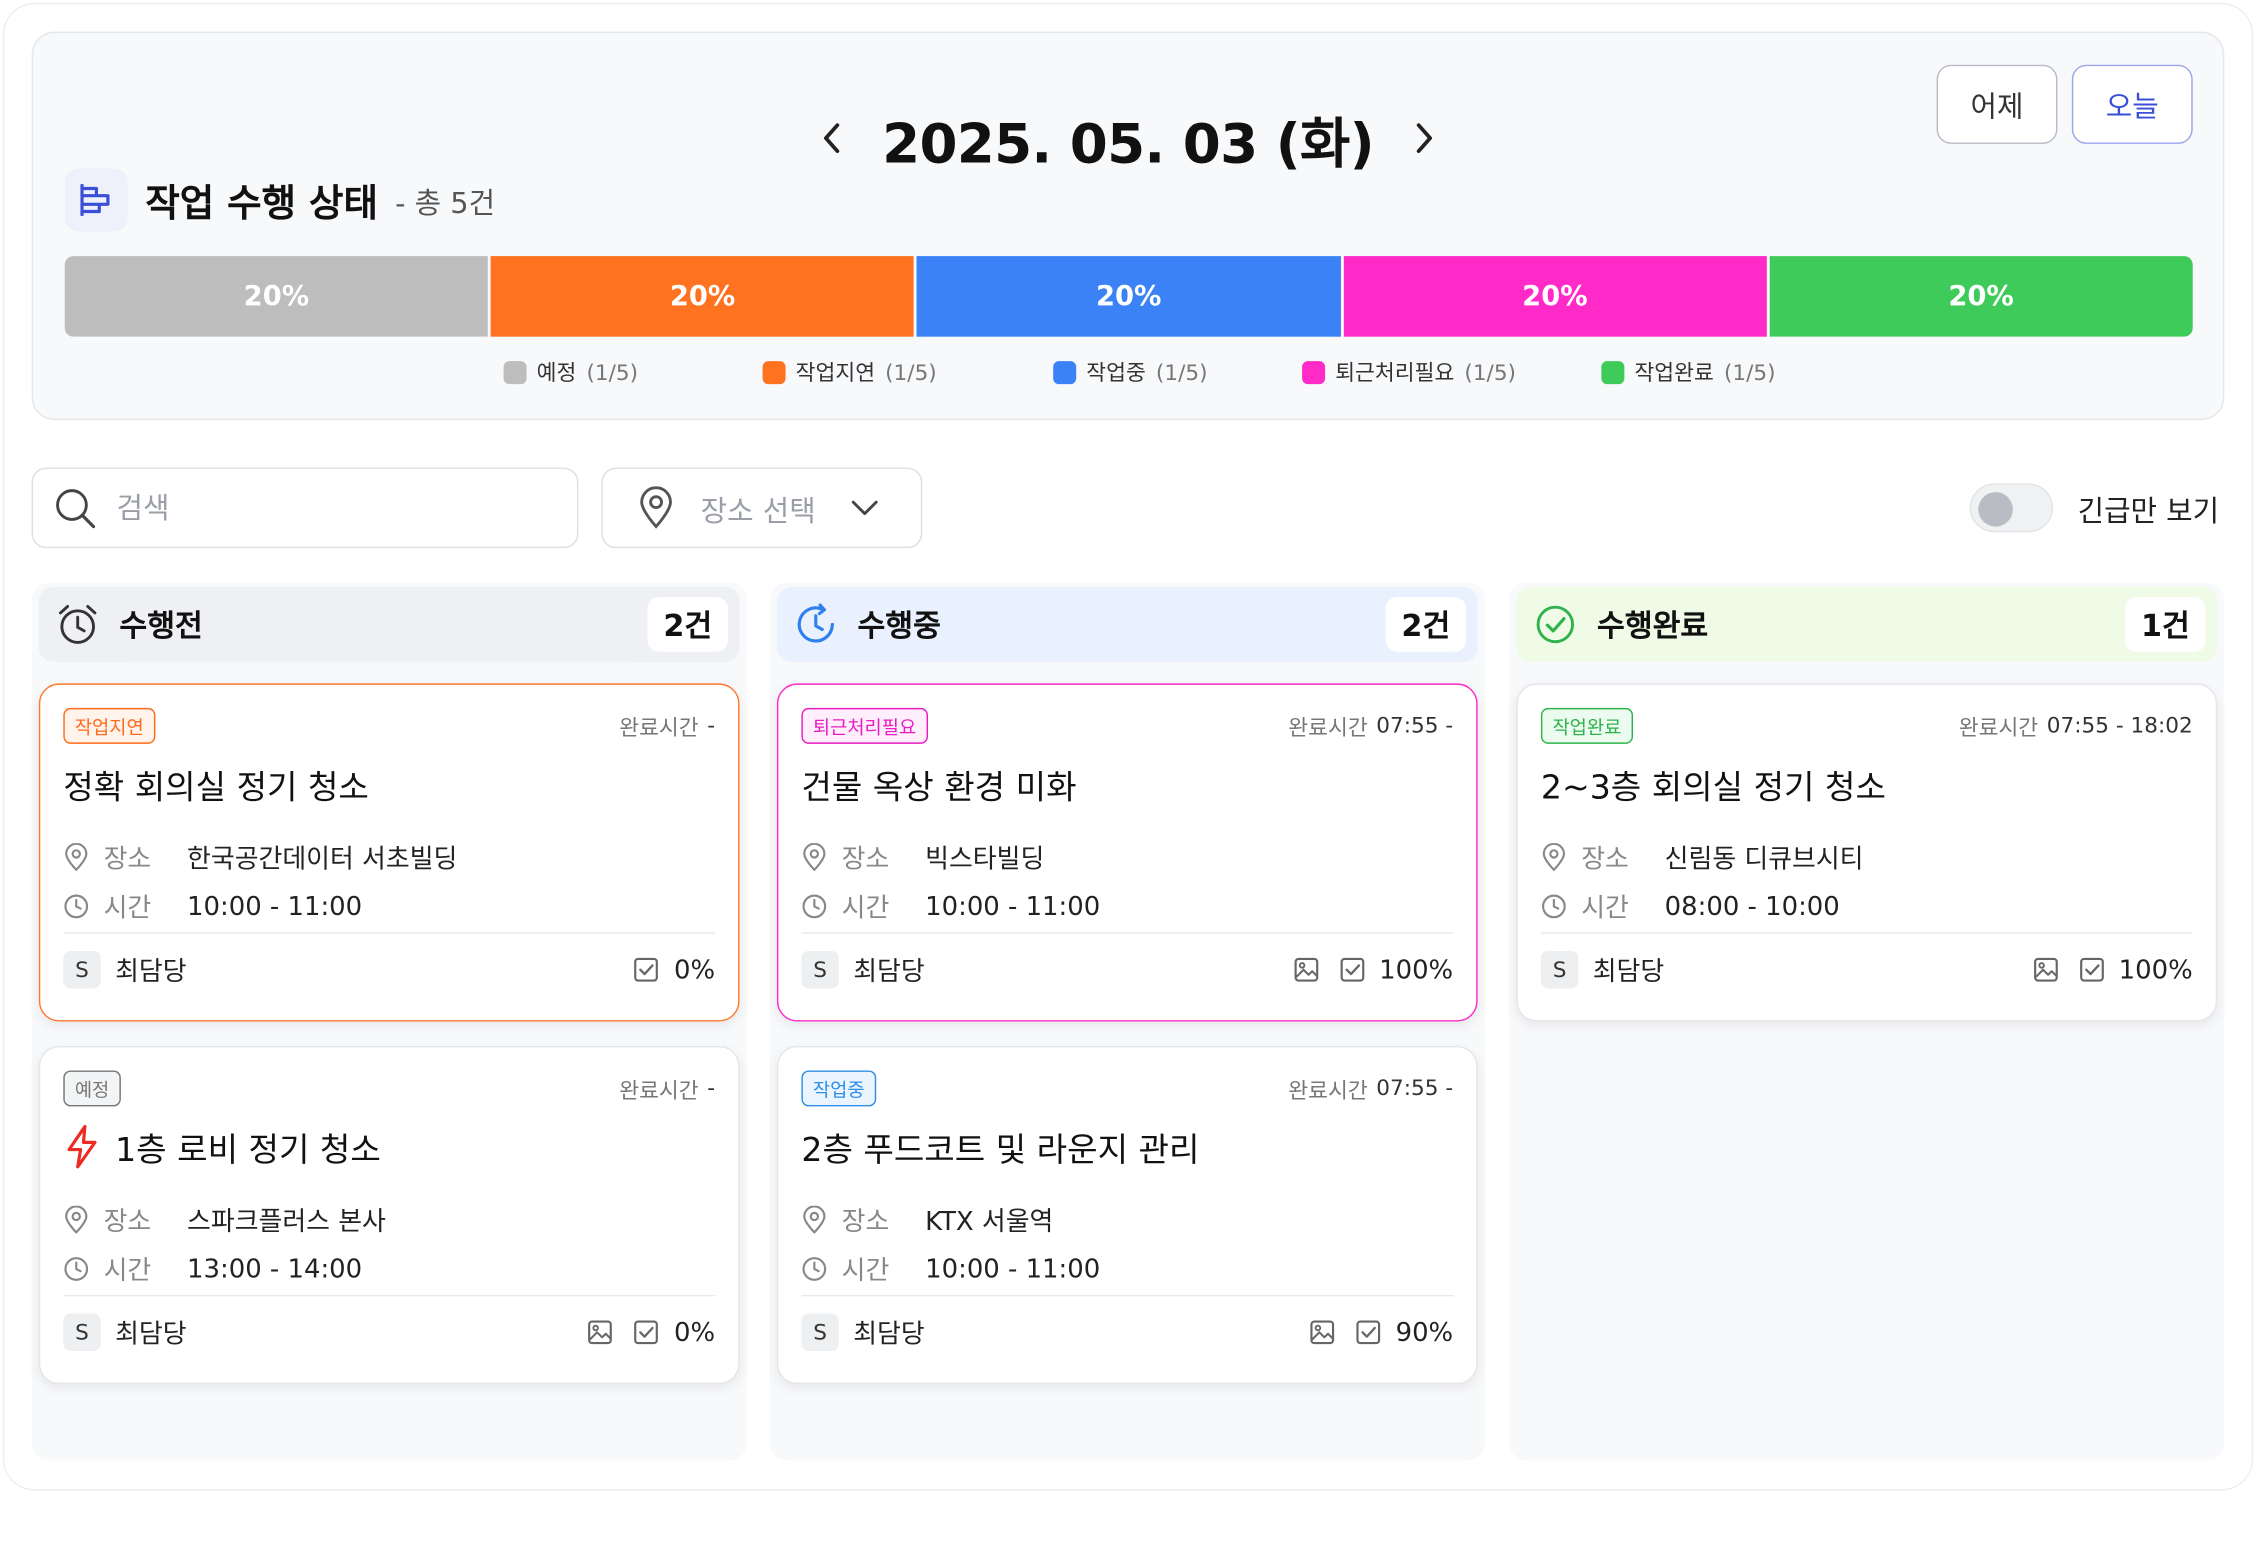 The width and height of the screenshot is (2256, 1560). What do you see at coordinates (1424, 1332) in the screenshot?
I see `progress-percent: 90%` at bounding box center [1424, 1332].